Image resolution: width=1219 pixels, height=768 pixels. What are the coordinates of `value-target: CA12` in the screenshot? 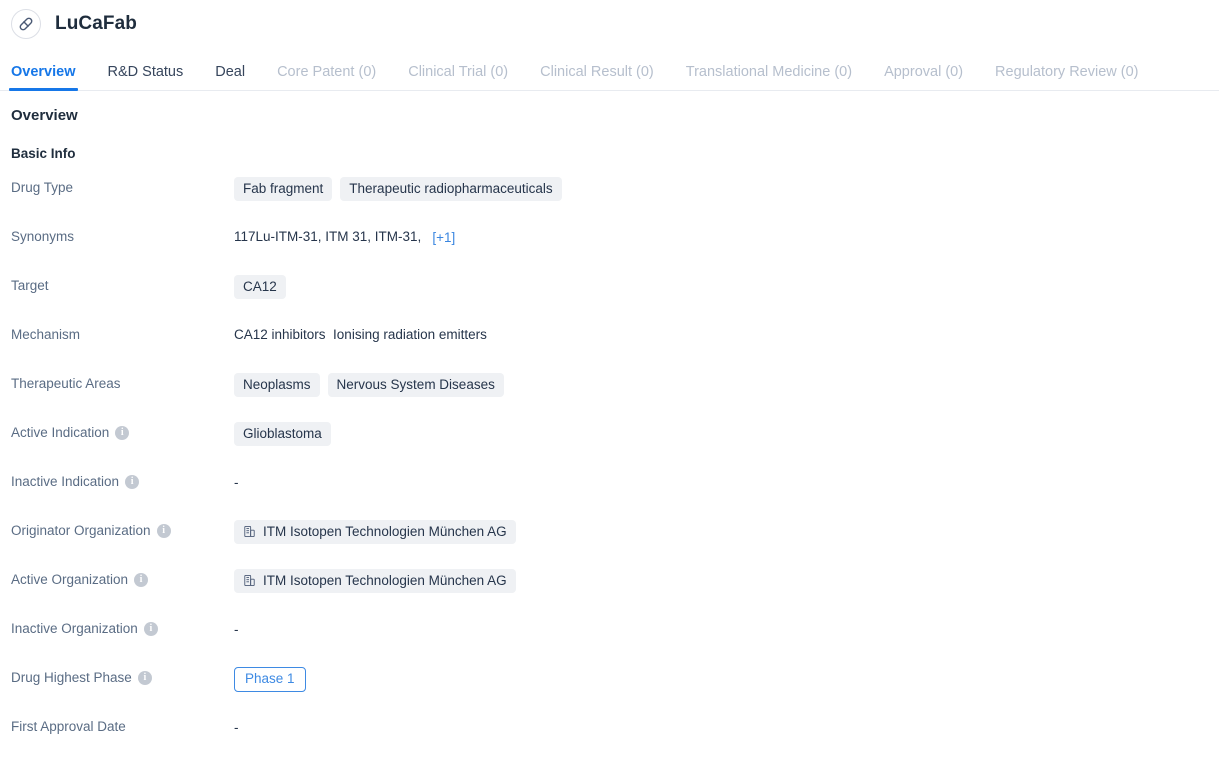 It's located at (726, 287).